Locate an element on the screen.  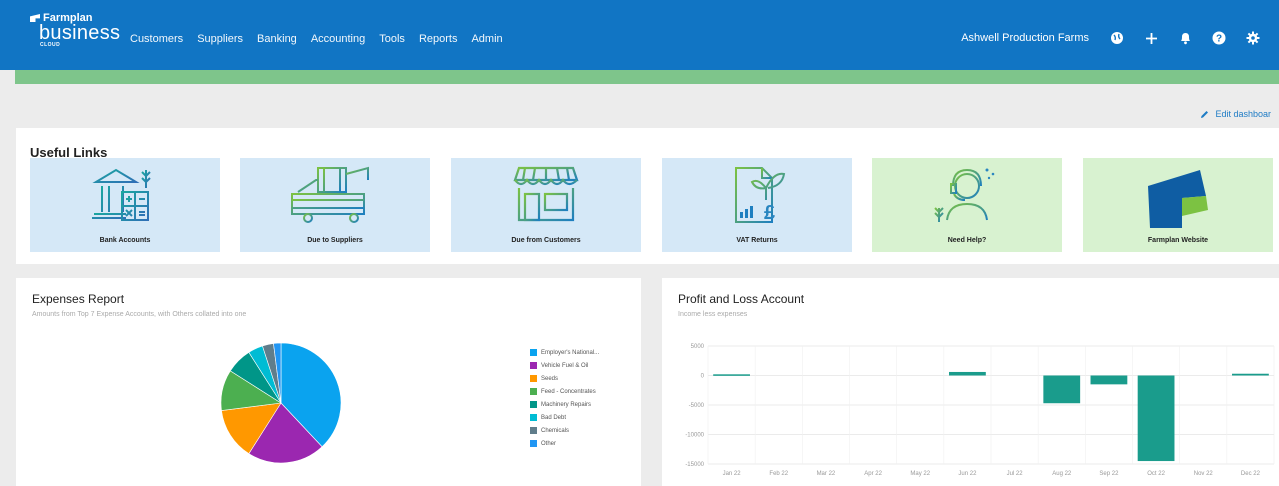
shop-icon is located at coordinates (546, 194).